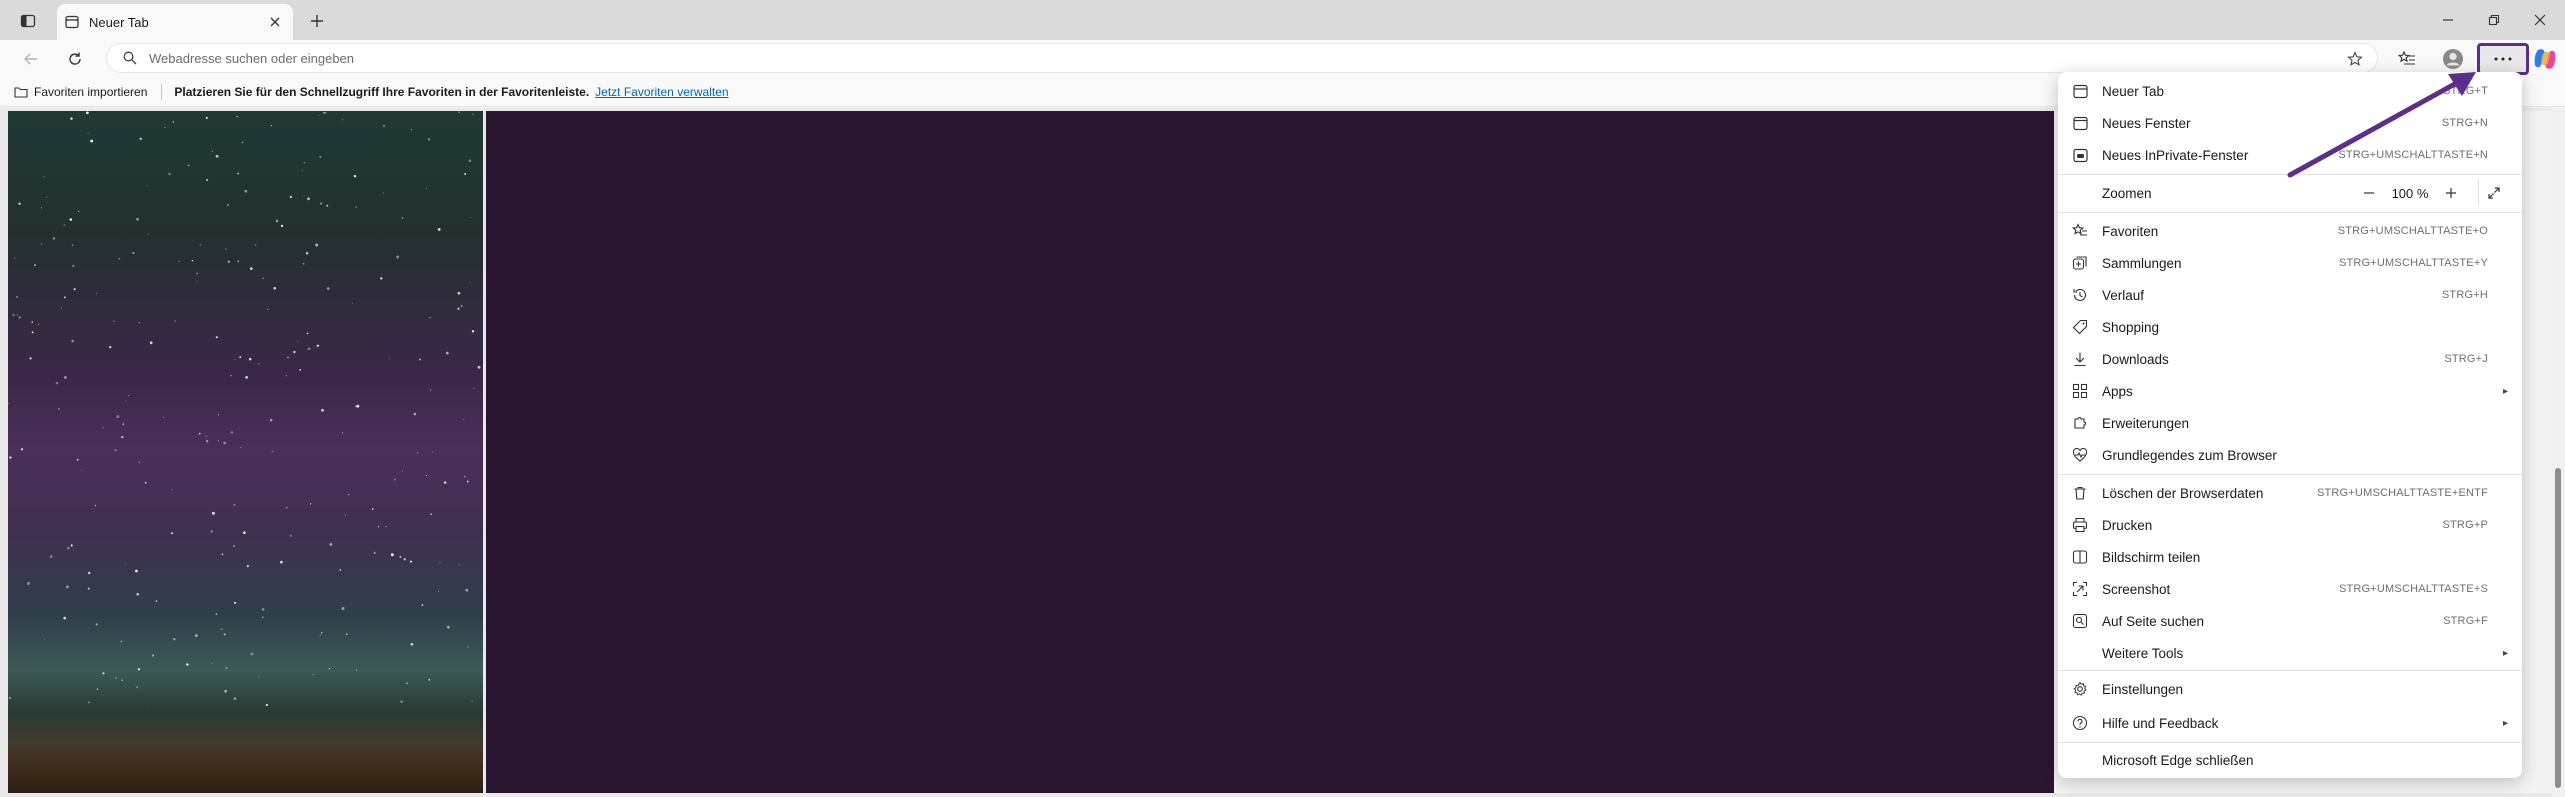 The width and height of the screenshot is (2565, 797). Describe the element at coordinates (2448, 20) in the screenshot. I see `minimize-button` at that location.